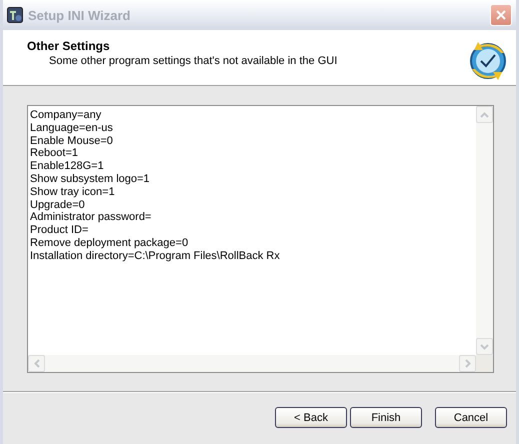  Describe the element at coordinates (471, 417) in the screenshot. I see `cancel-button: Cancel` at that location.